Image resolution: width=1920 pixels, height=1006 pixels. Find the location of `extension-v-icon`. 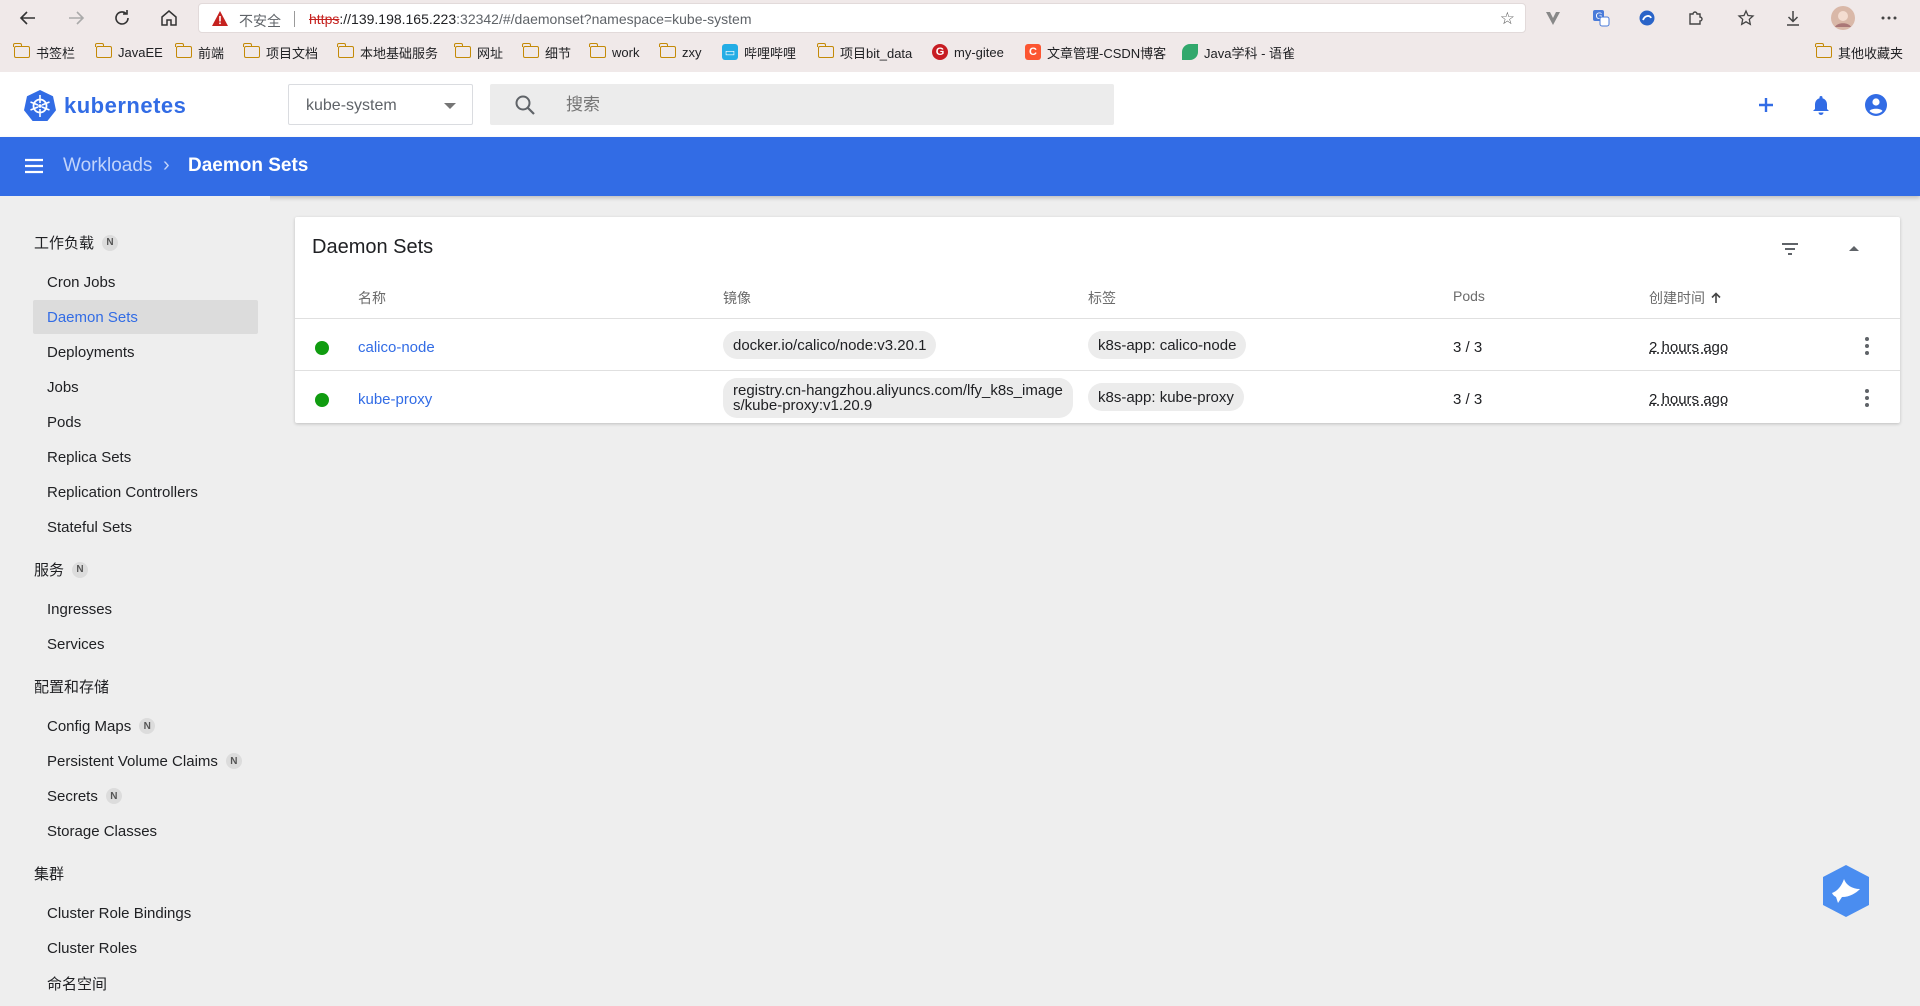

extension-v-icon is located at coordinates (1553, 18).